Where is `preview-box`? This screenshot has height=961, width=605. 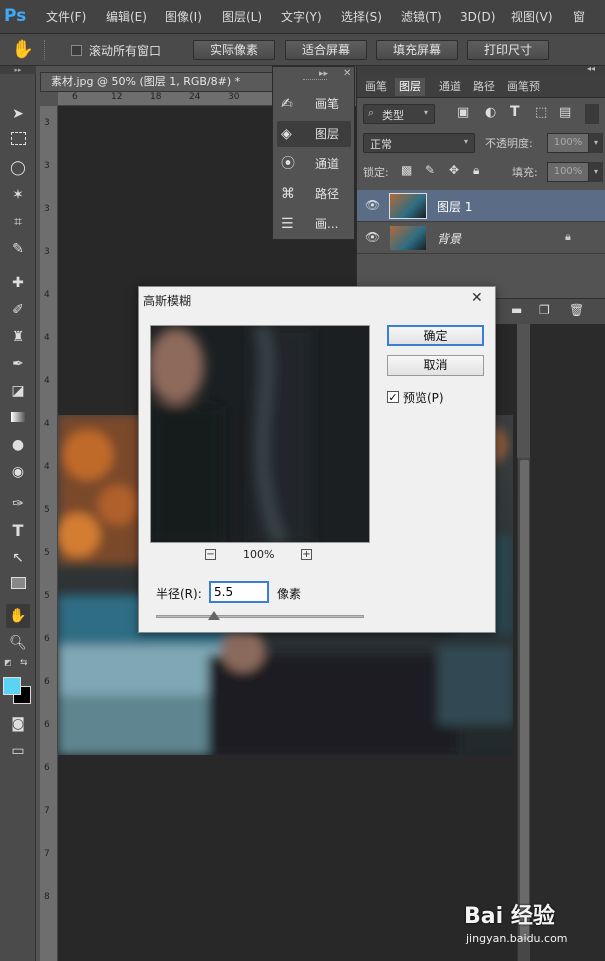 preview-box is located at coordinates (260, 434).